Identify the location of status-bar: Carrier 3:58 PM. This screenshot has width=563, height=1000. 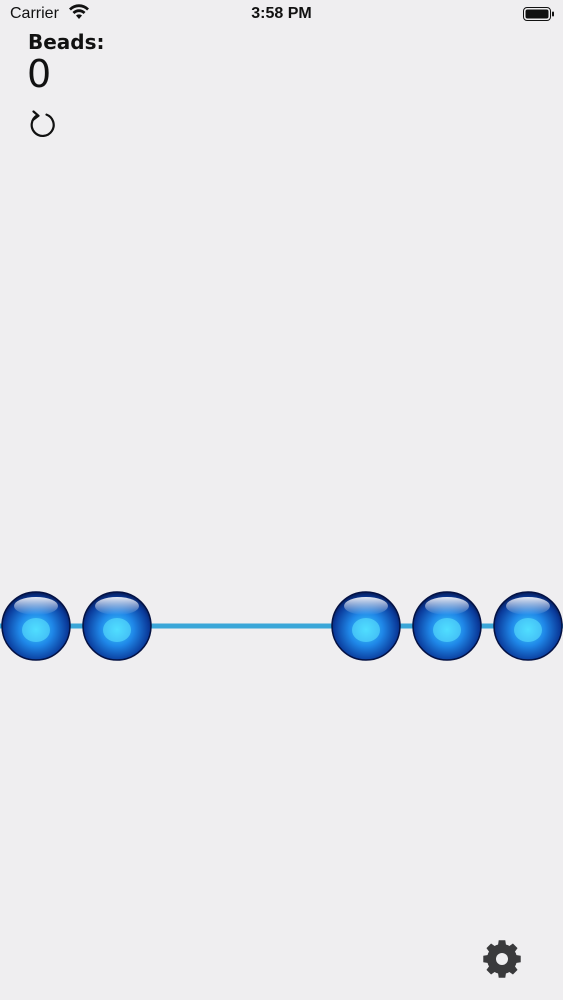
(281, 15).